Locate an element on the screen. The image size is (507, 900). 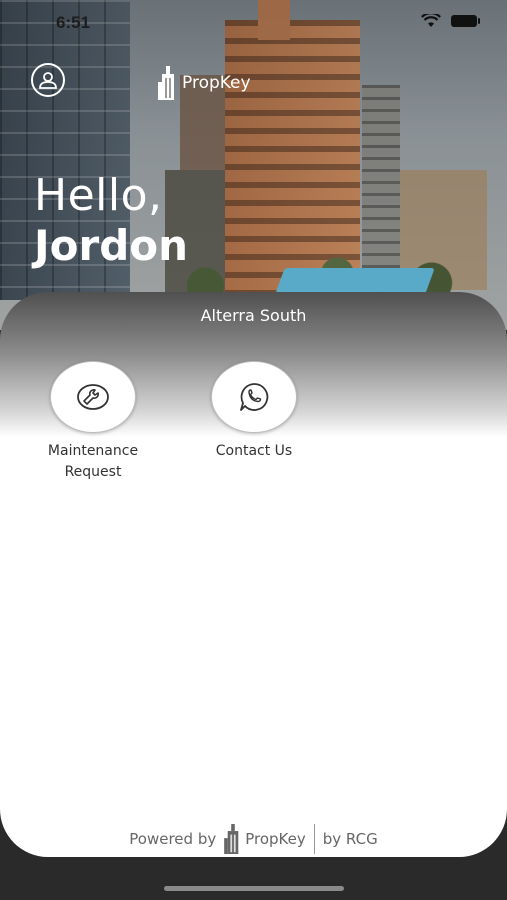
wifi-icon is located at coordinates (431, 20).